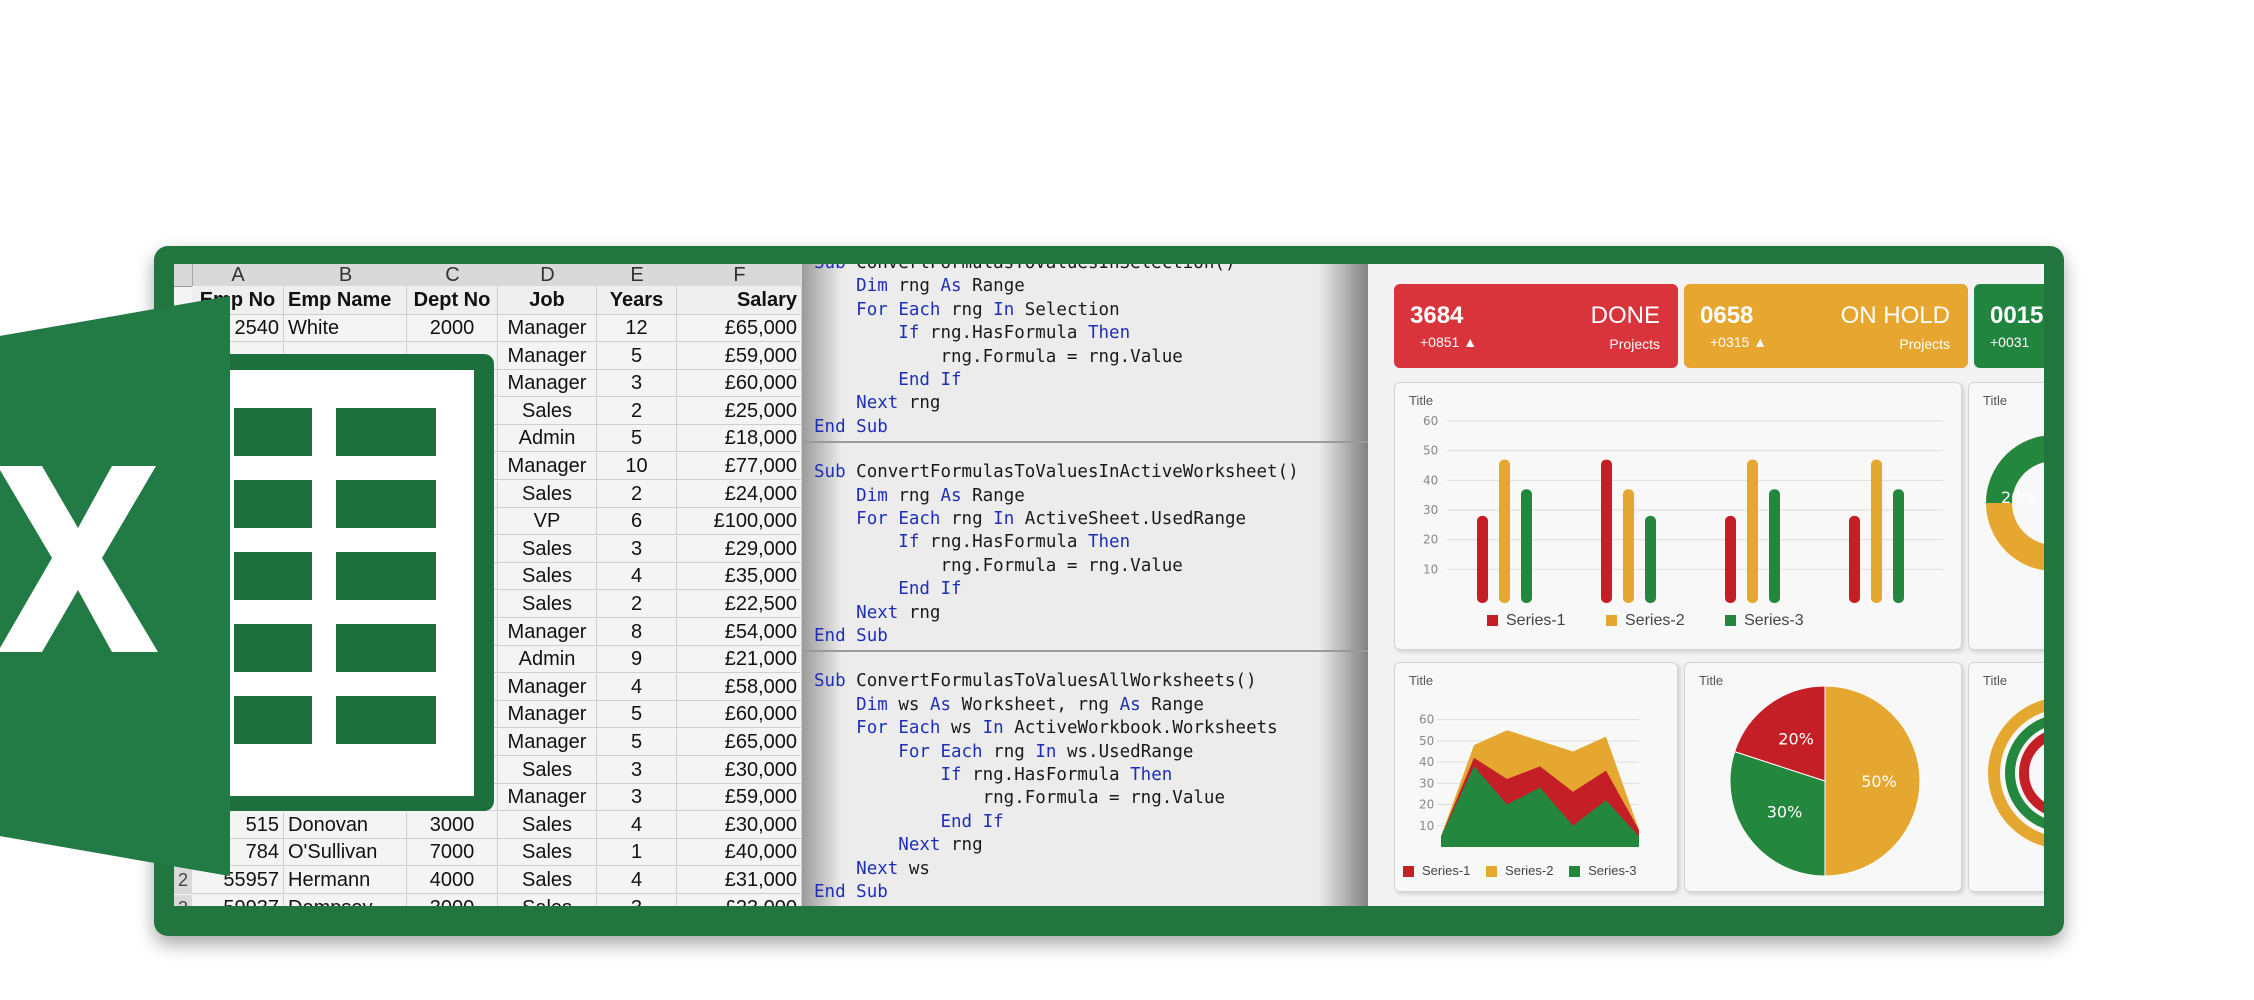  Describe the element at coordinates (739, 900) in the screenshot. I see `table-cell: £23,000` at that location.